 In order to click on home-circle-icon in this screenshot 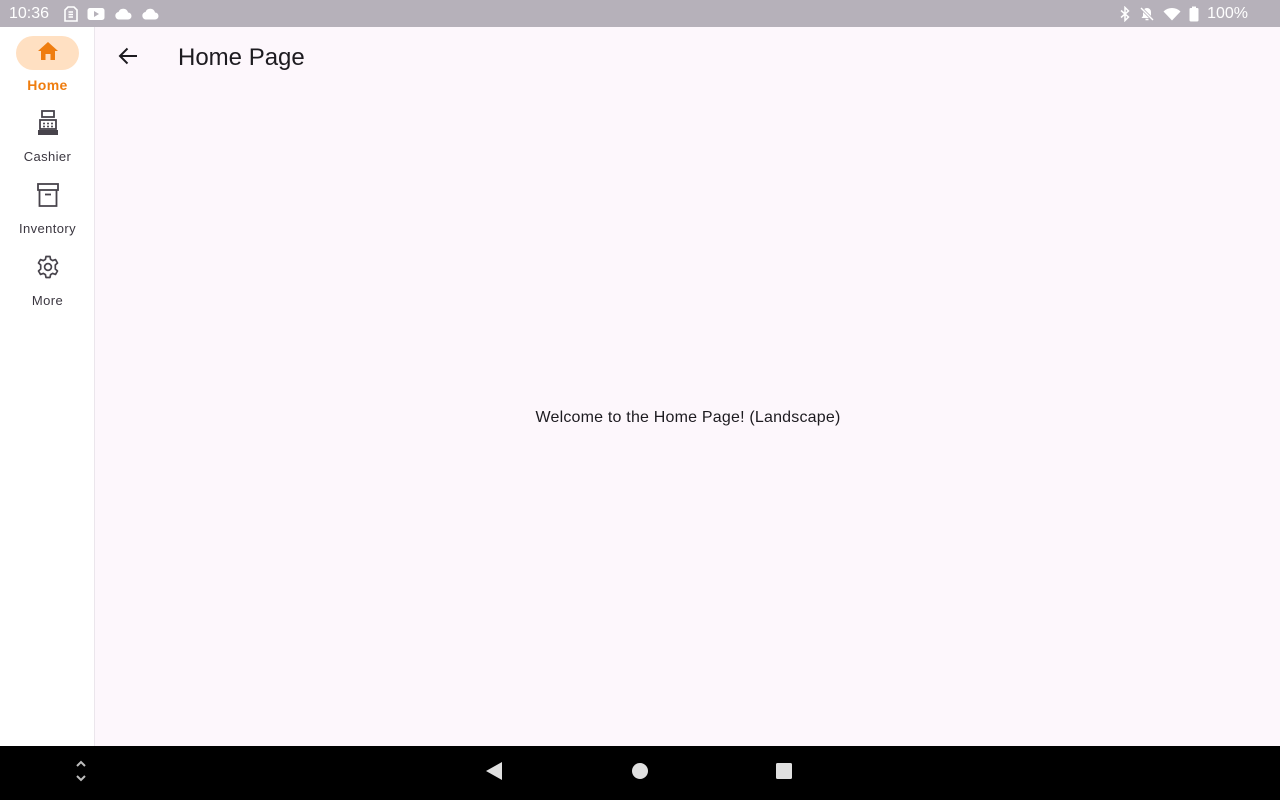, I will do `click(640, 773)`.